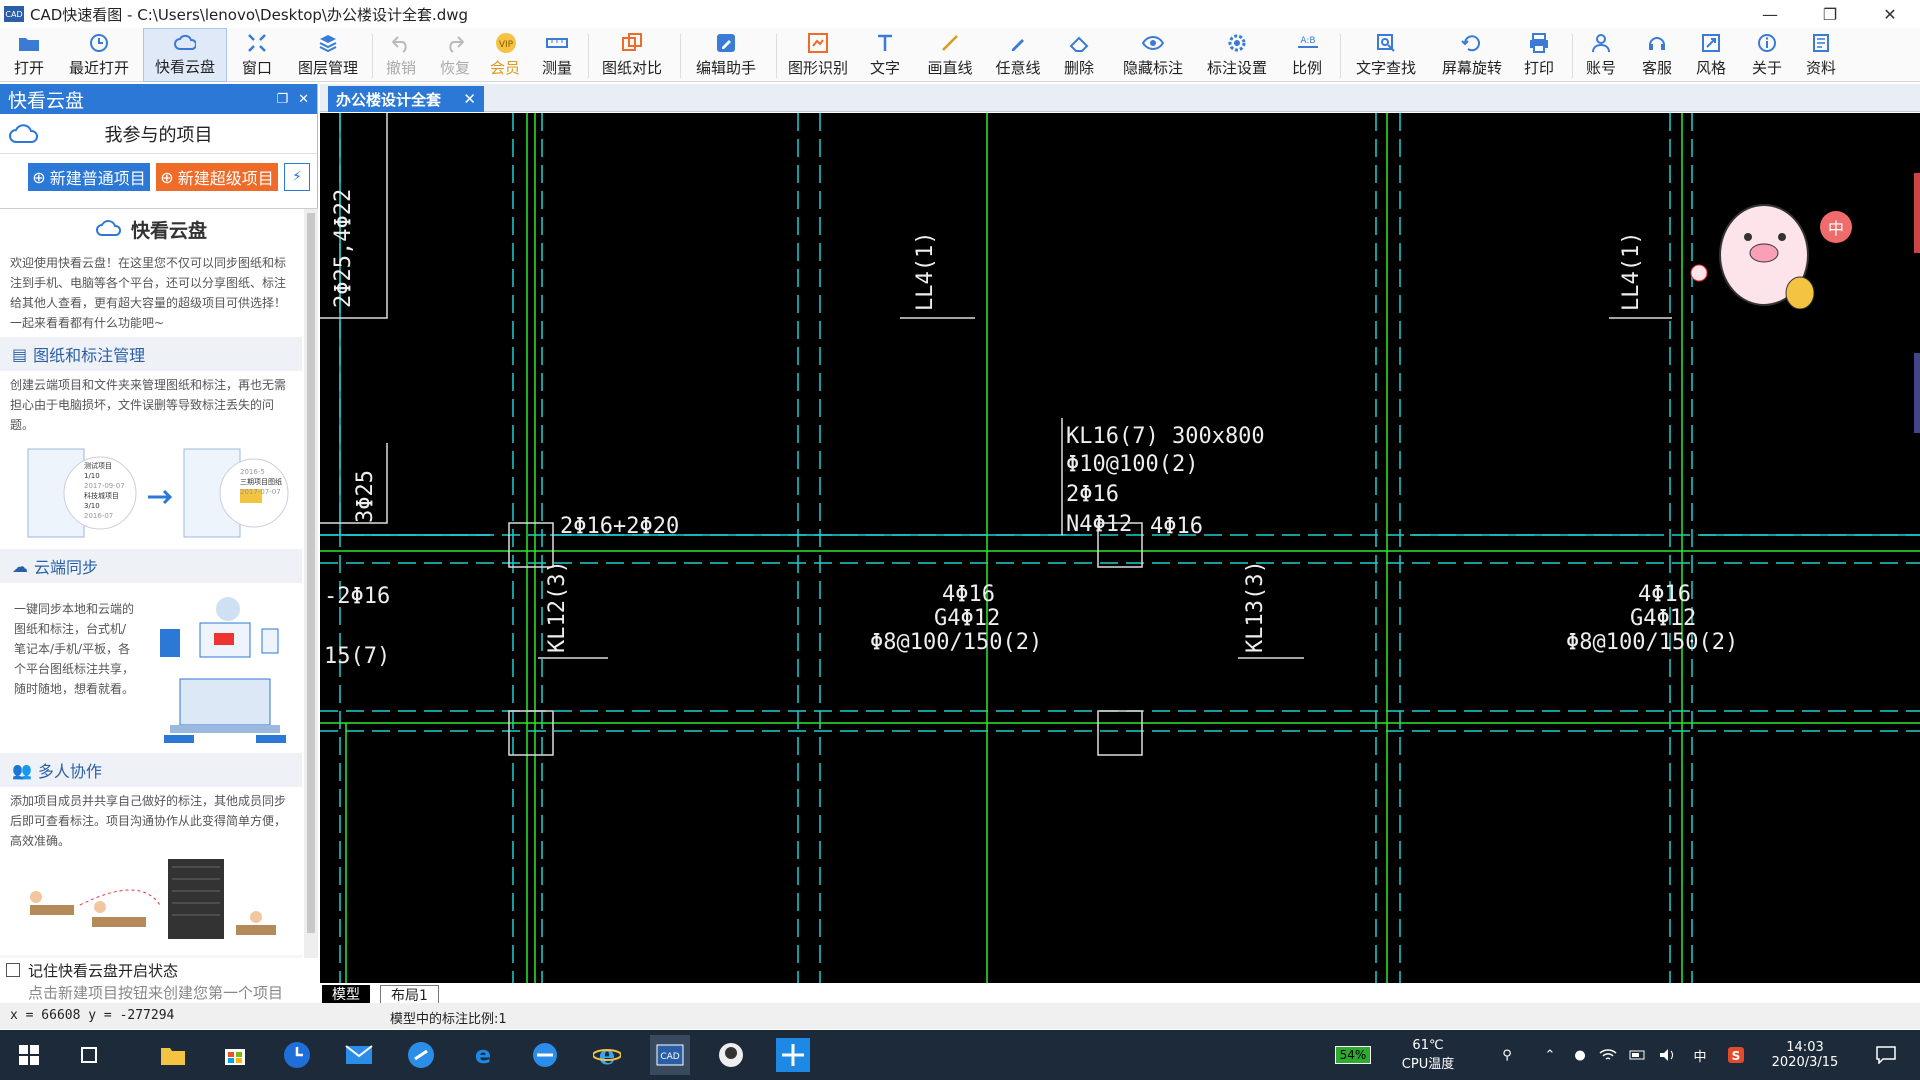 This screenshot has height=1080, width=1920. Describe the element at coordinates (1153, 55) in the screenshot. I see `toolbar-hide-annotation-button: 隐藏标注` at that location.